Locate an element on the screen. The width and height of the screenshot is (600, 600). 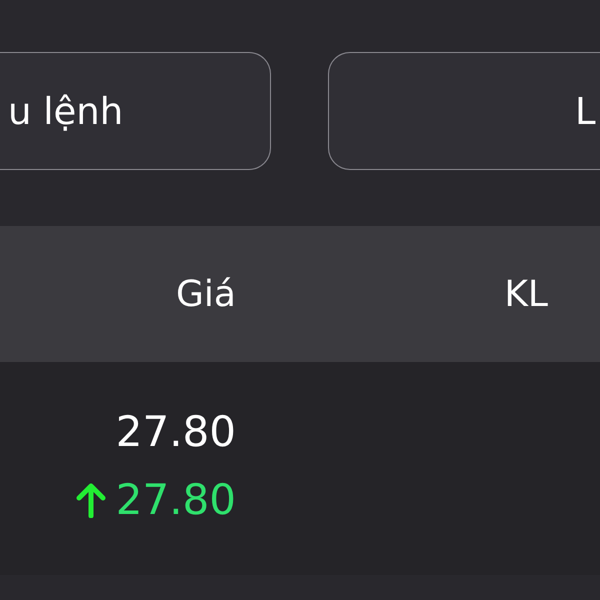
column-header: Giá is located at coordinates (206, 294).